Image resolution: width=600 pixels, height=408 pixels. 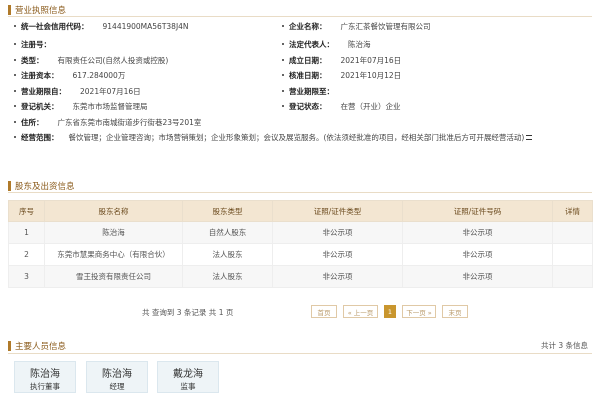 I want to click on legal-rep-value: 陈治海, so click(x=359, y=44).